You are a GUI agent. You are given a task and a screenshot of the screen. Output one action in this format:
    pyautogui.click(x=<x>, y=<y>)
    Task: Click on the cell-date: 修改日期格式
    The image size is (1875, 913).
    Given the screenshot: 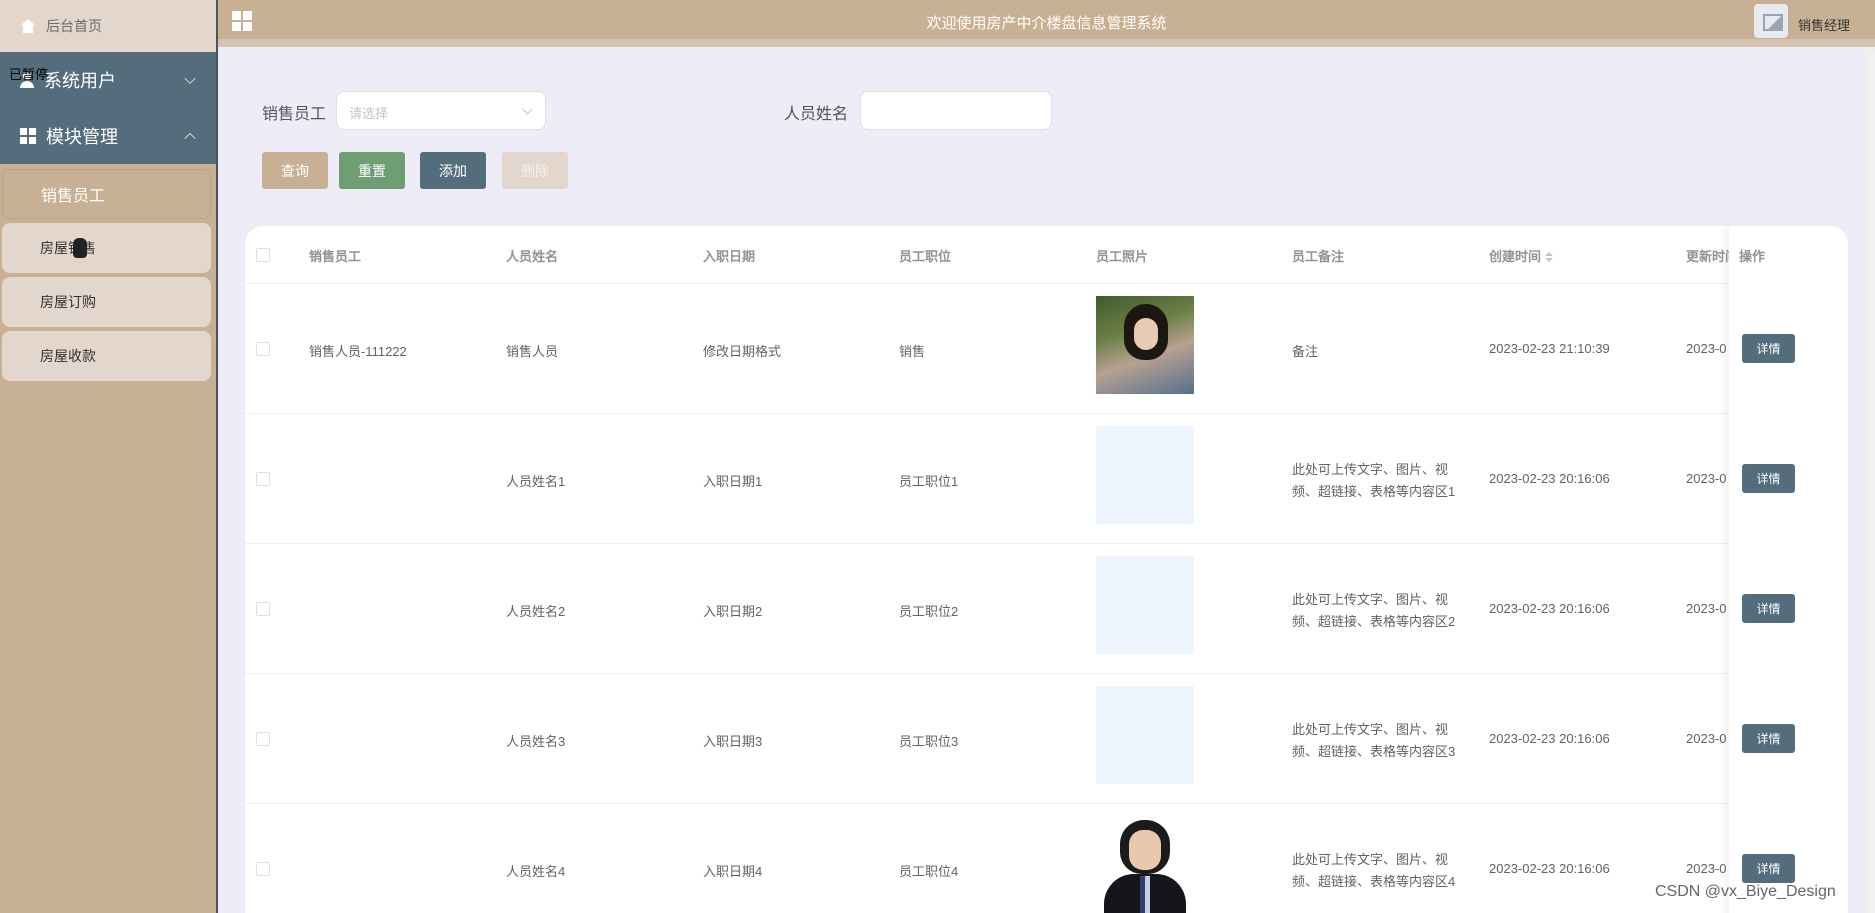 What is the action you would take?
    pyautogui.click(x=742, y=351)
    